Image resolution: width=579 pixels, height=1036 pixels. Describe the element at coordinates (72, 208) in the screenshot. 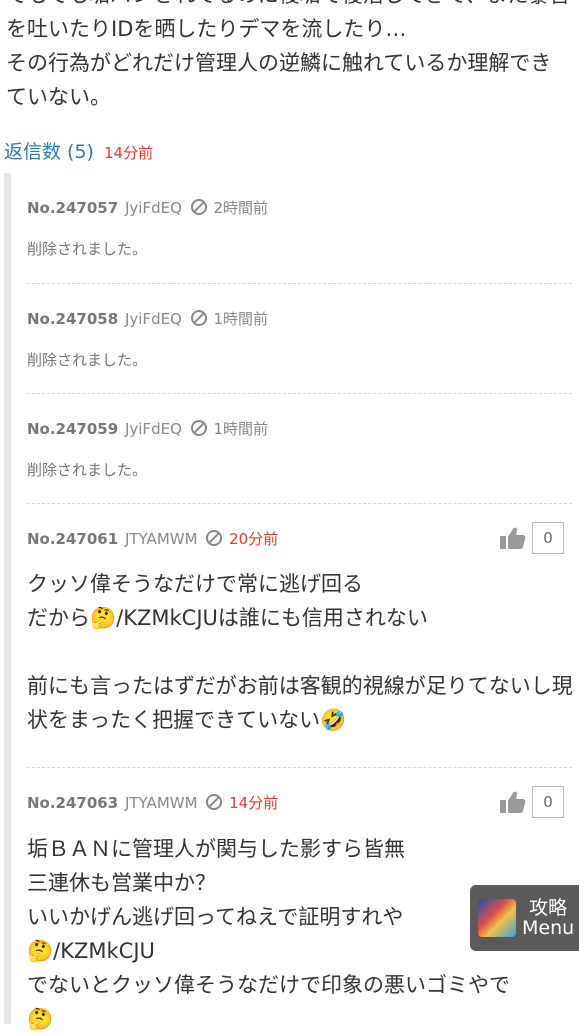

I see `reply-number: No.247057` at that location.